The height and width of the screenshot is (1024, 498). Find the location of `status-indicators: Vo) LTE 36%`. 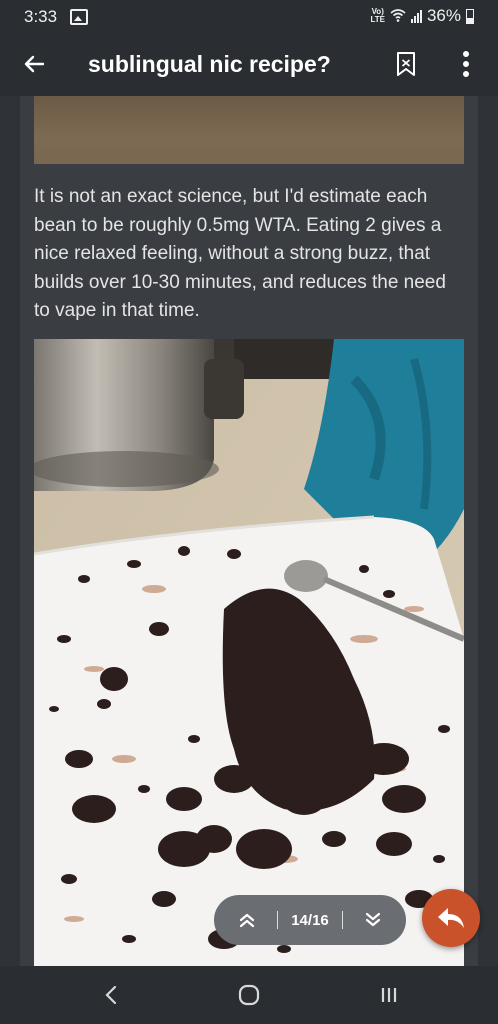

status-indicators: Vo) LTE 36% is located at coordinates (422, 16).